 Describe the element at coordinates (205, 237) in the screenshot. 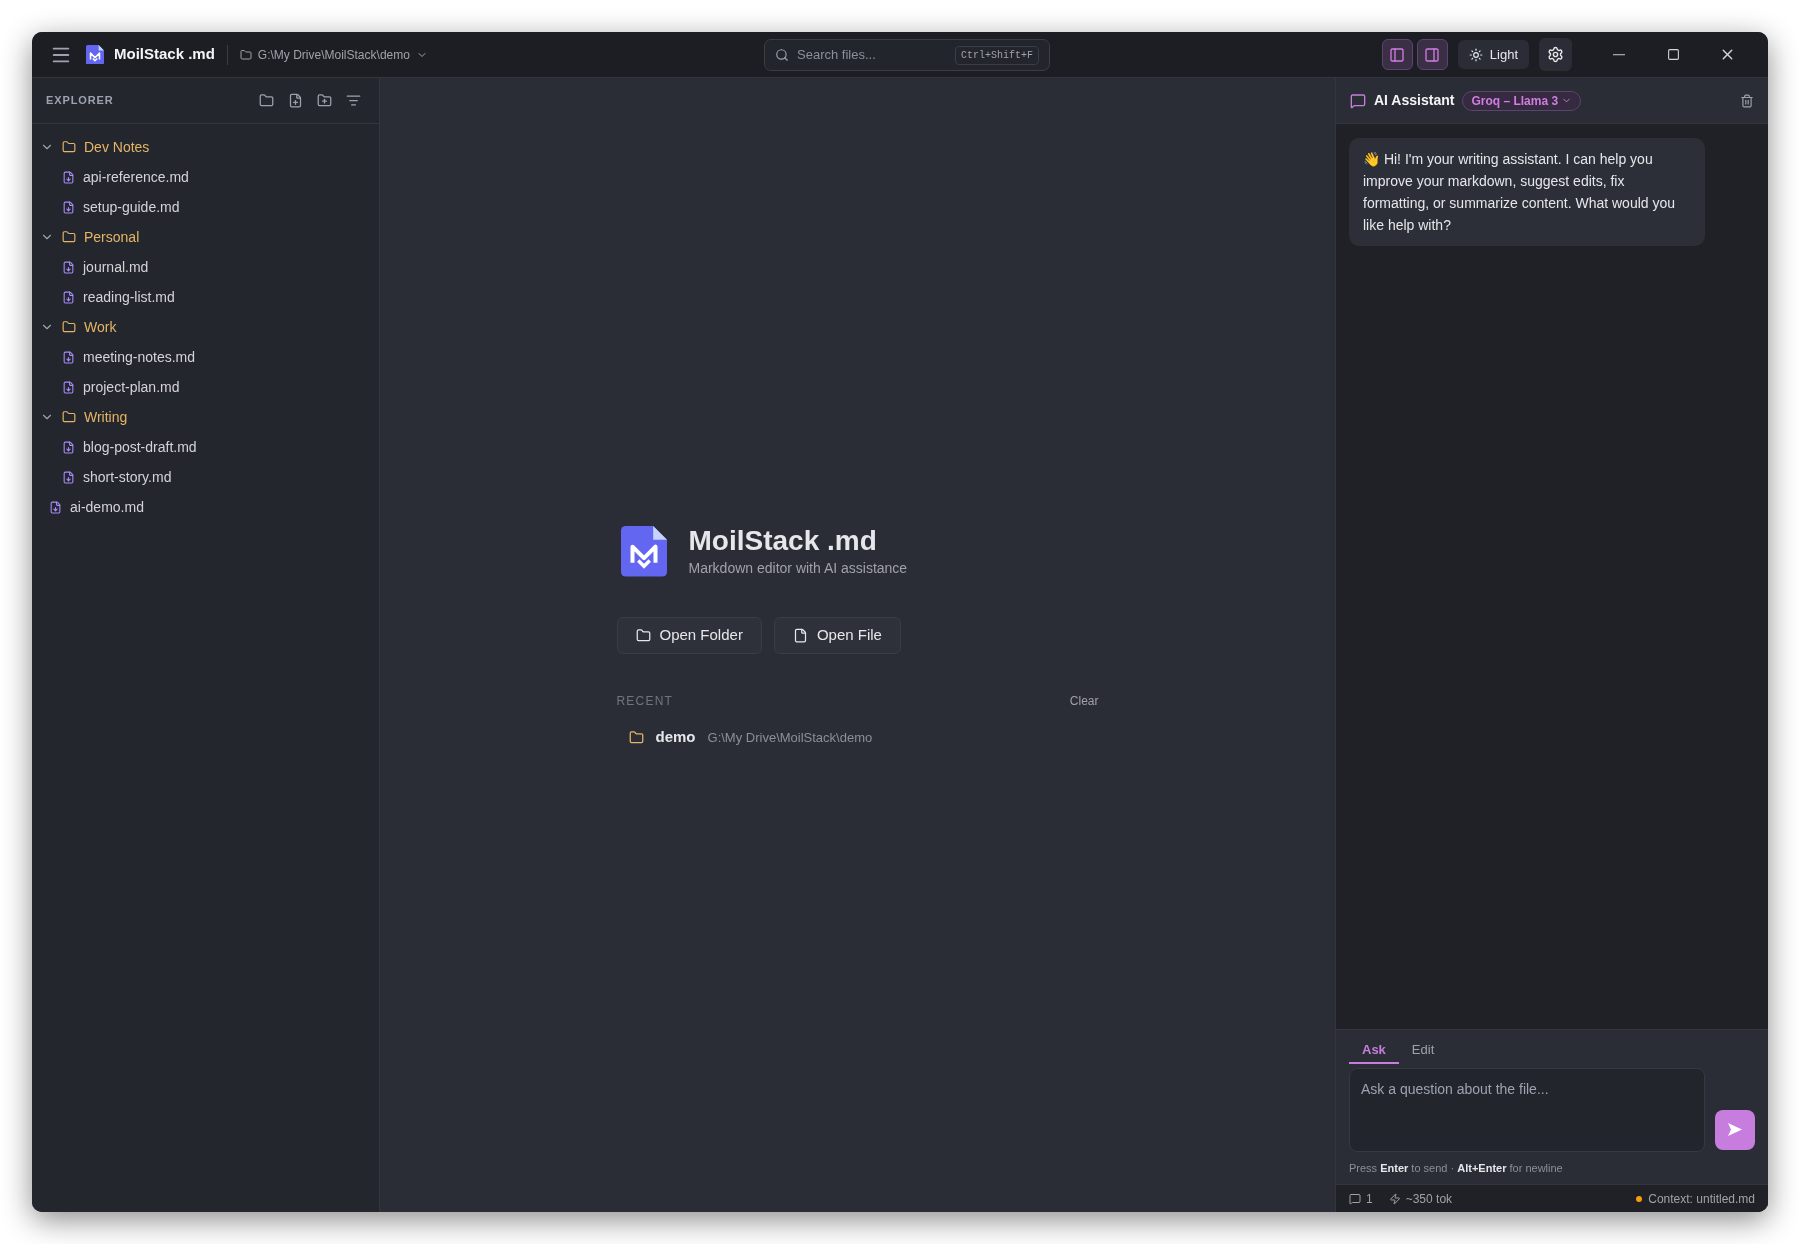

I see `folder-item: Personal` at that location.